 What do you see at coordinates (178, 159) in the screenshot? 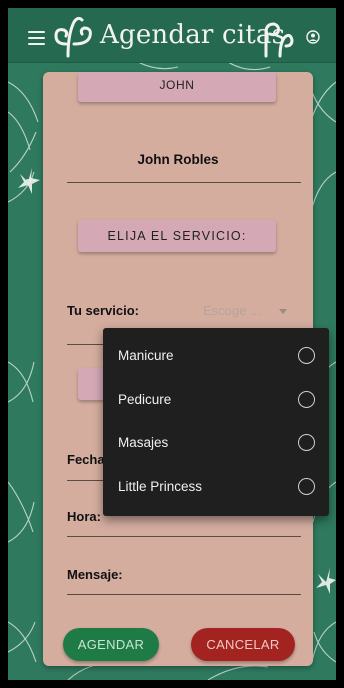
I see `full-name-text: John Robles` at bounding box center [178, 159].